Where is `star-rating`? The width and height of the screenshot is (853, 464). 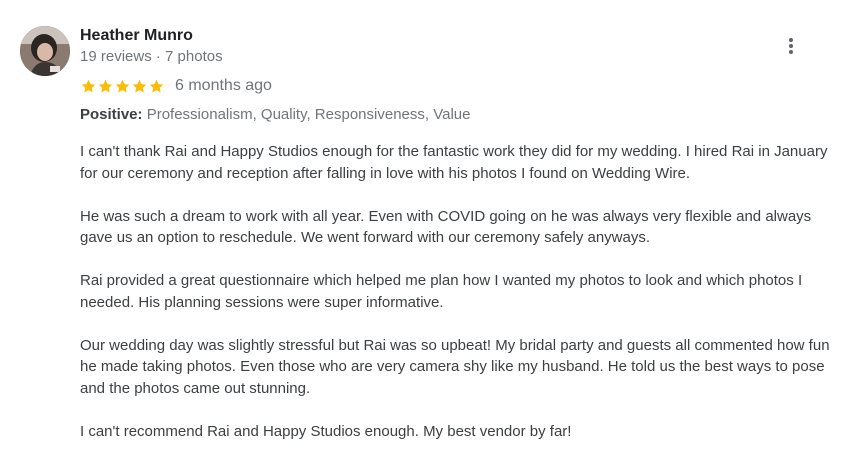
star-rating is located at coordinates (122, 86).